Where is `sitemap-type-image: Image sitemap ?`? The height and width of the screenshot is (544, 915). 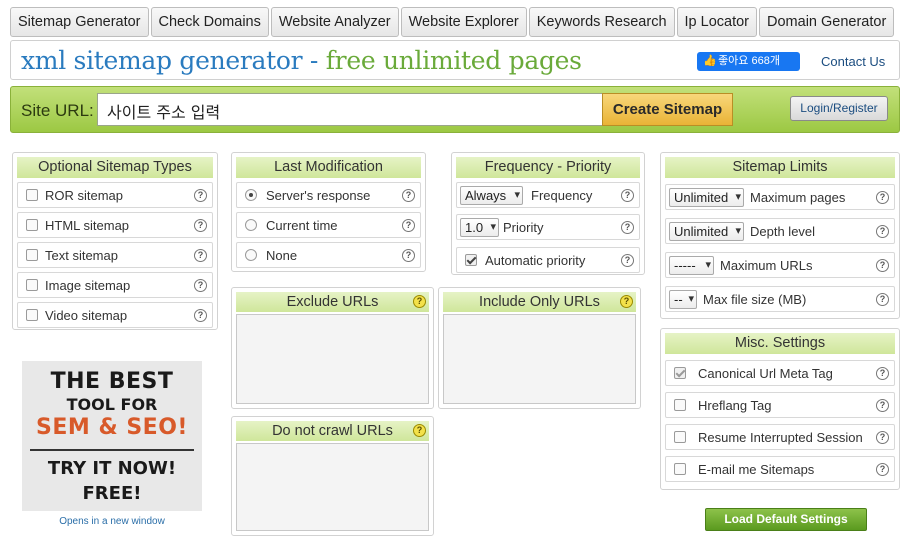
sitemap-type-image: Image sitemap ? is located at coordinates (115, 285).